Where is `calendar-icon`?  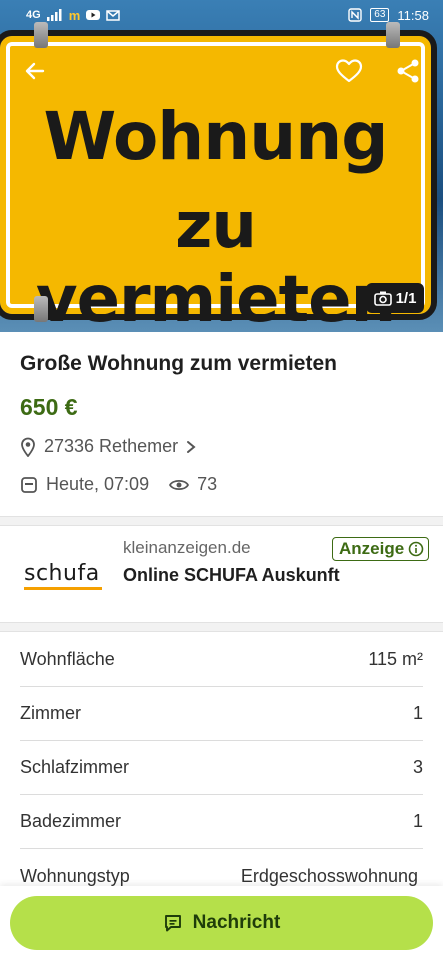 calendar-icon is located at coordinates (29, 484).